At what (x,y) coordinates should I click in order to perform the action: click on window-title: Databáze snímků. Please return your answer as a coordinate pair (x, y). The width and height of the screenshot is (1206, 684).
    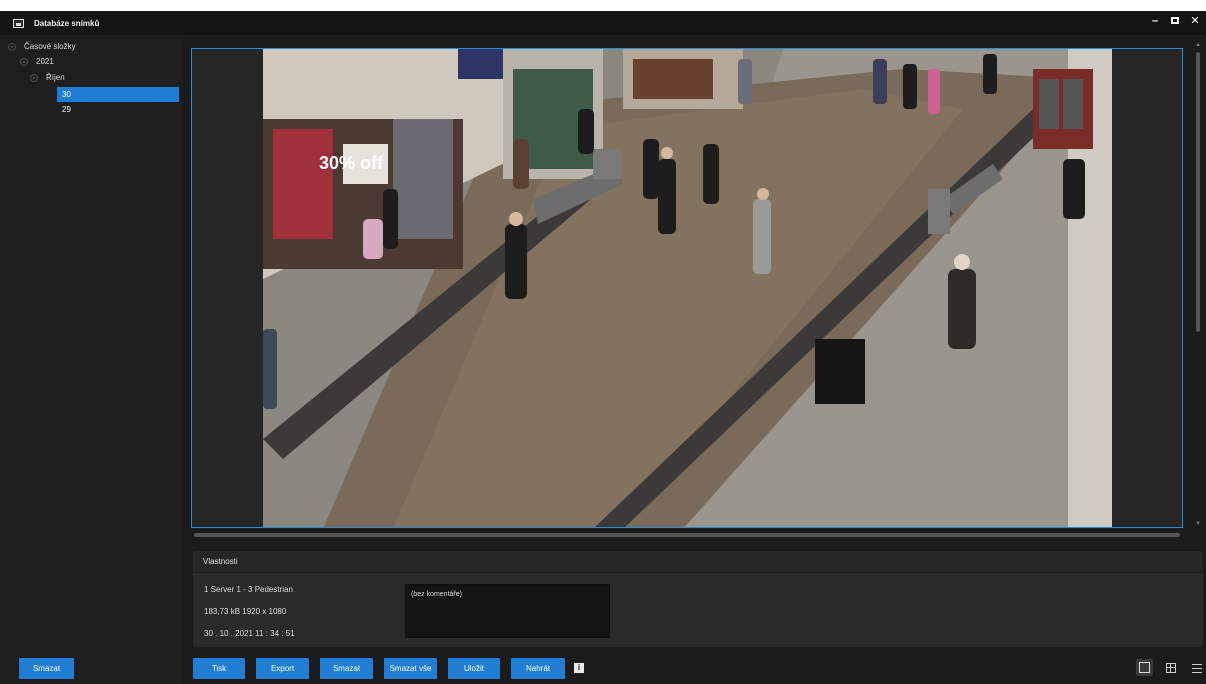
    Looking at the image, I should click on (67, 23).